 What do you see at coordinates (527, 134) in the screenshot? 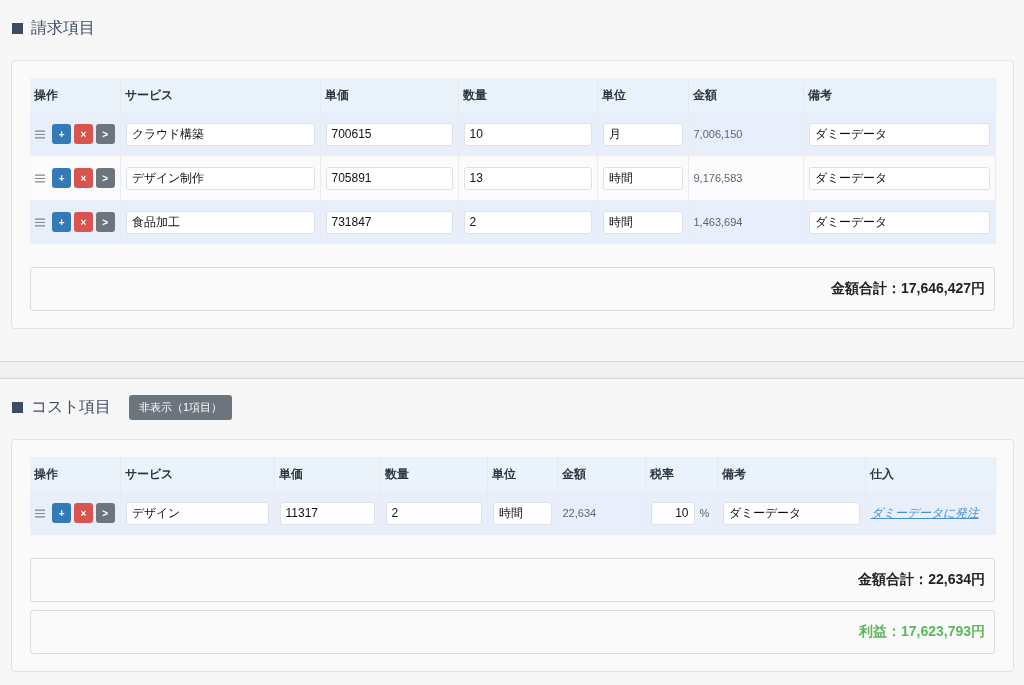
I see `text-field: 10` at bounding box center [527, 134].